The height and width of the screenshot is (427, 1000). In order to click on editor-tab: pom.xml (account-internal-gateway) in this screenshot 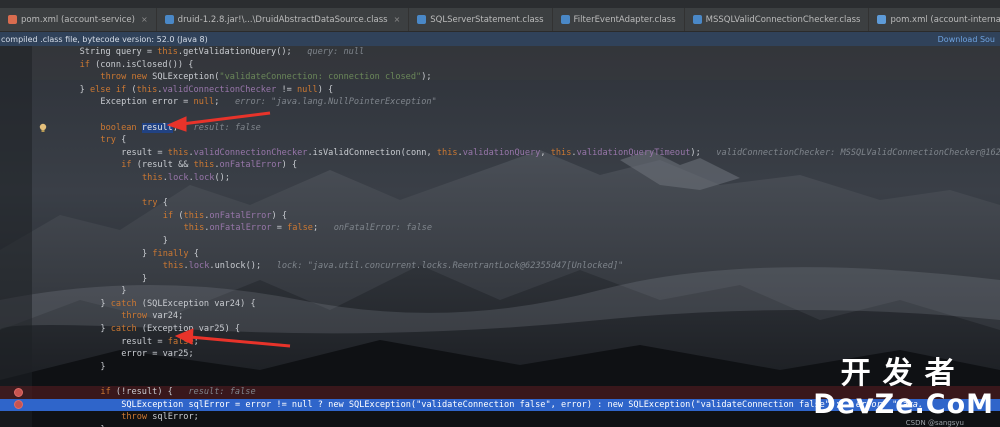, I will do `click(934, 19)`.